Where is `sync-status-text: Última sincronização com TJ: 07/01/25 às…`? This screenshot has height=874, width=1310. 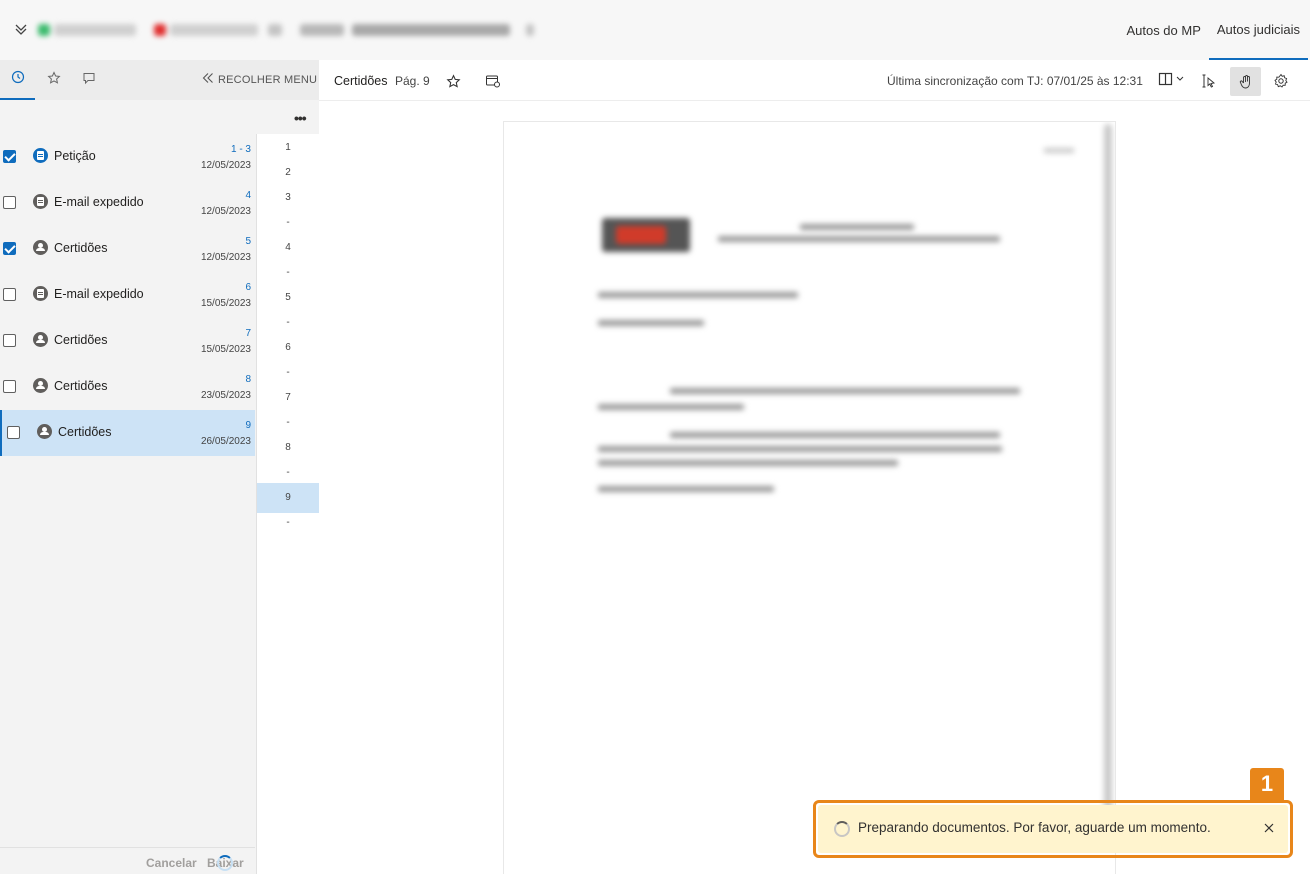 sync-status-text: Última sincronização com TJ: 07/01/25 às… is located at coordinates (1015, 81).